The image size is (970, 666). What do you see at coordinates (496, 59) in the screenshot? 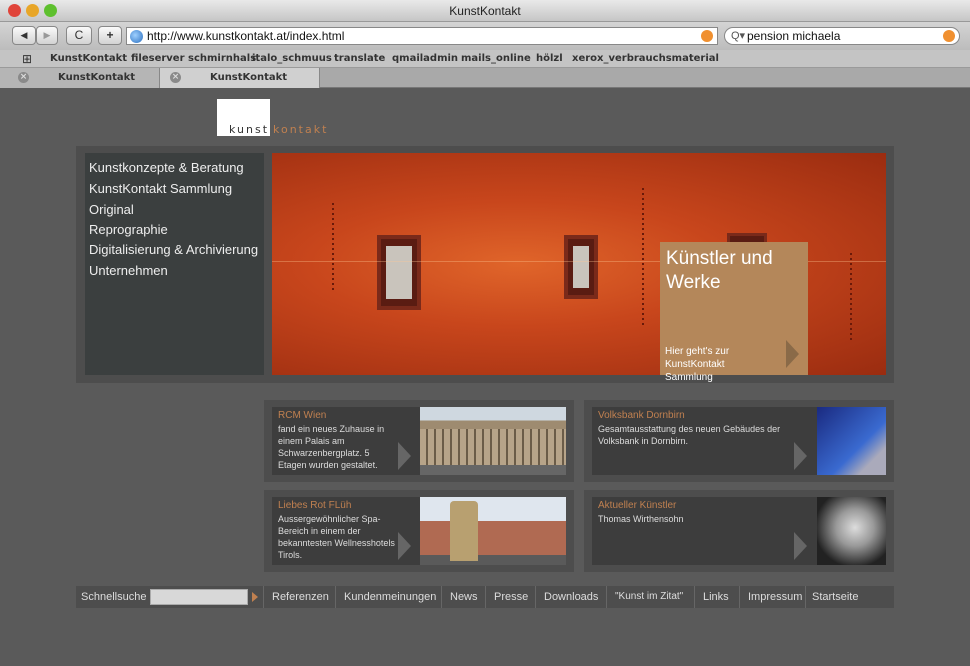
I see `bookmark-mails-online: mails_online` at bounding box center [496, 59].